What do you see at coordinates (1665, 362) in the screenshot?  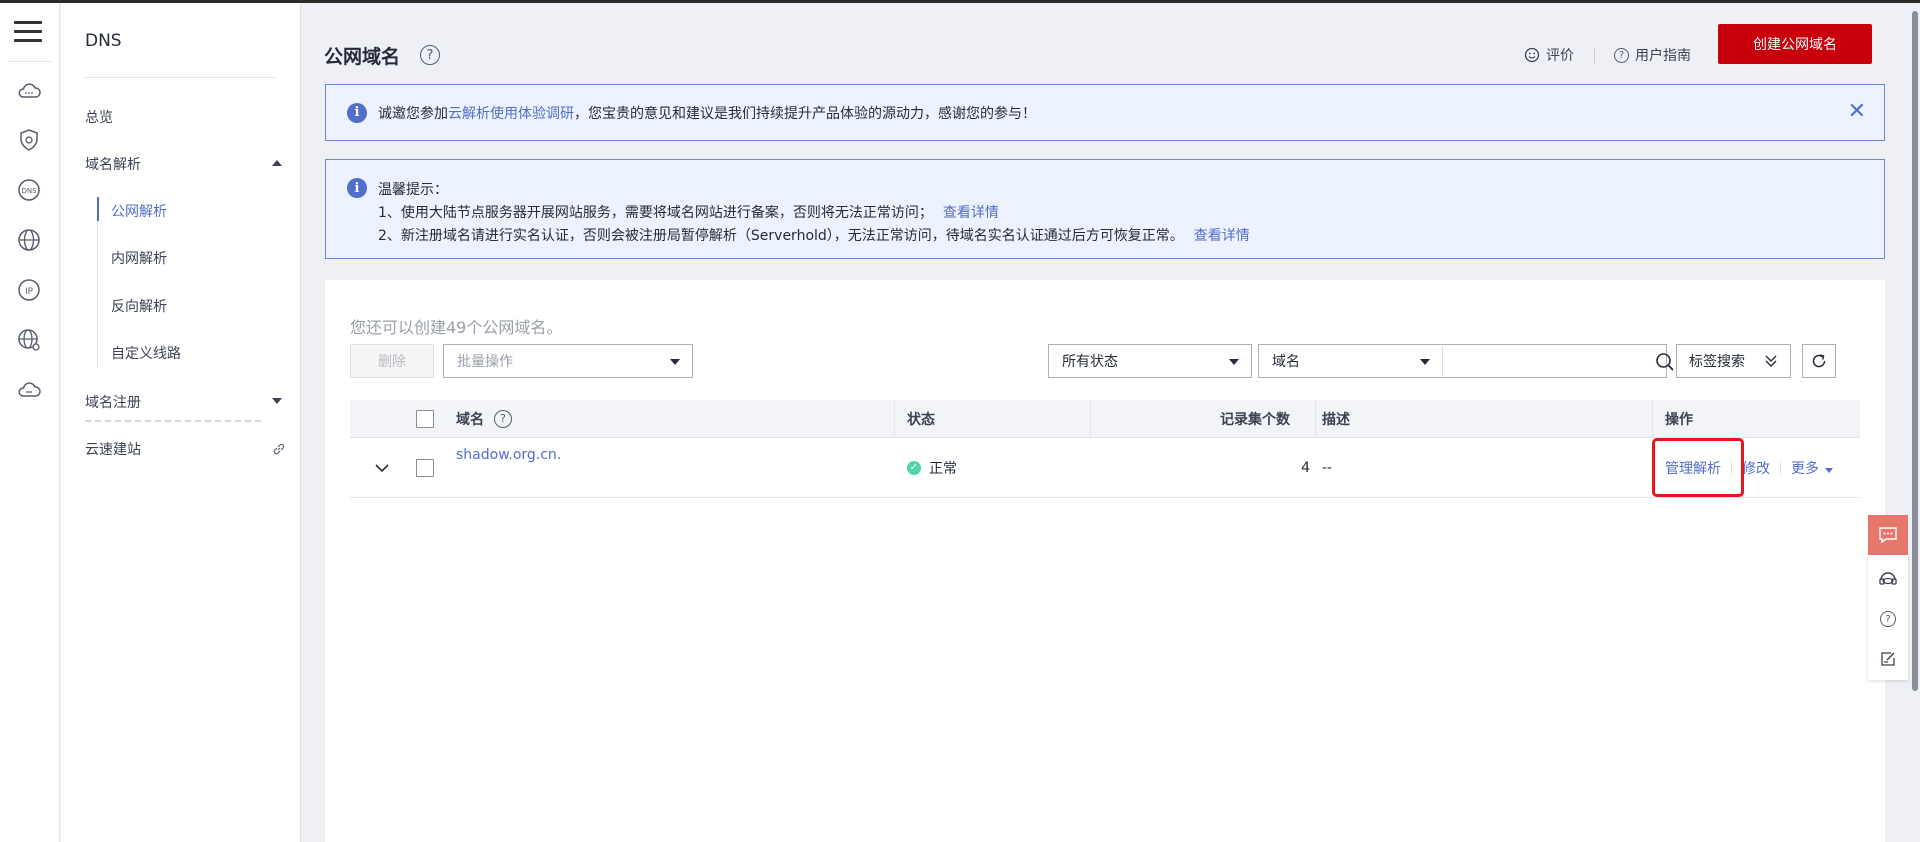 I see `search-icon` at bounding box center [1665, 362].